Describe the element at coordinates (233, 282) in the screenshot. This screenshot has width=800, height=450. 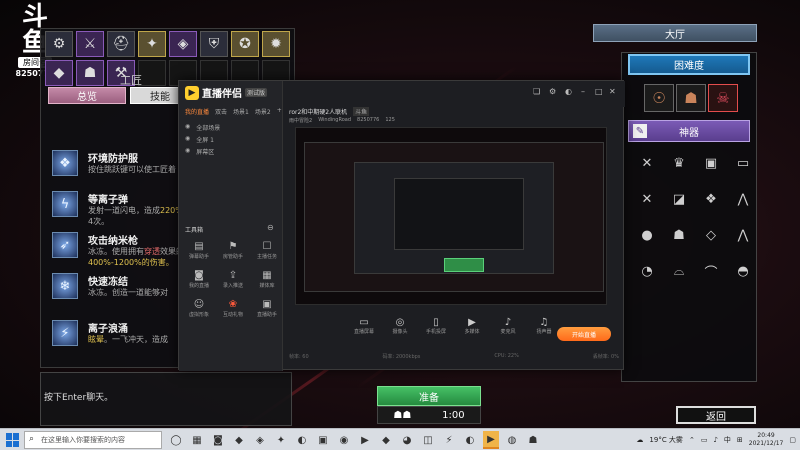
I see `push-tool: ⇪ 录入推送` at that location.